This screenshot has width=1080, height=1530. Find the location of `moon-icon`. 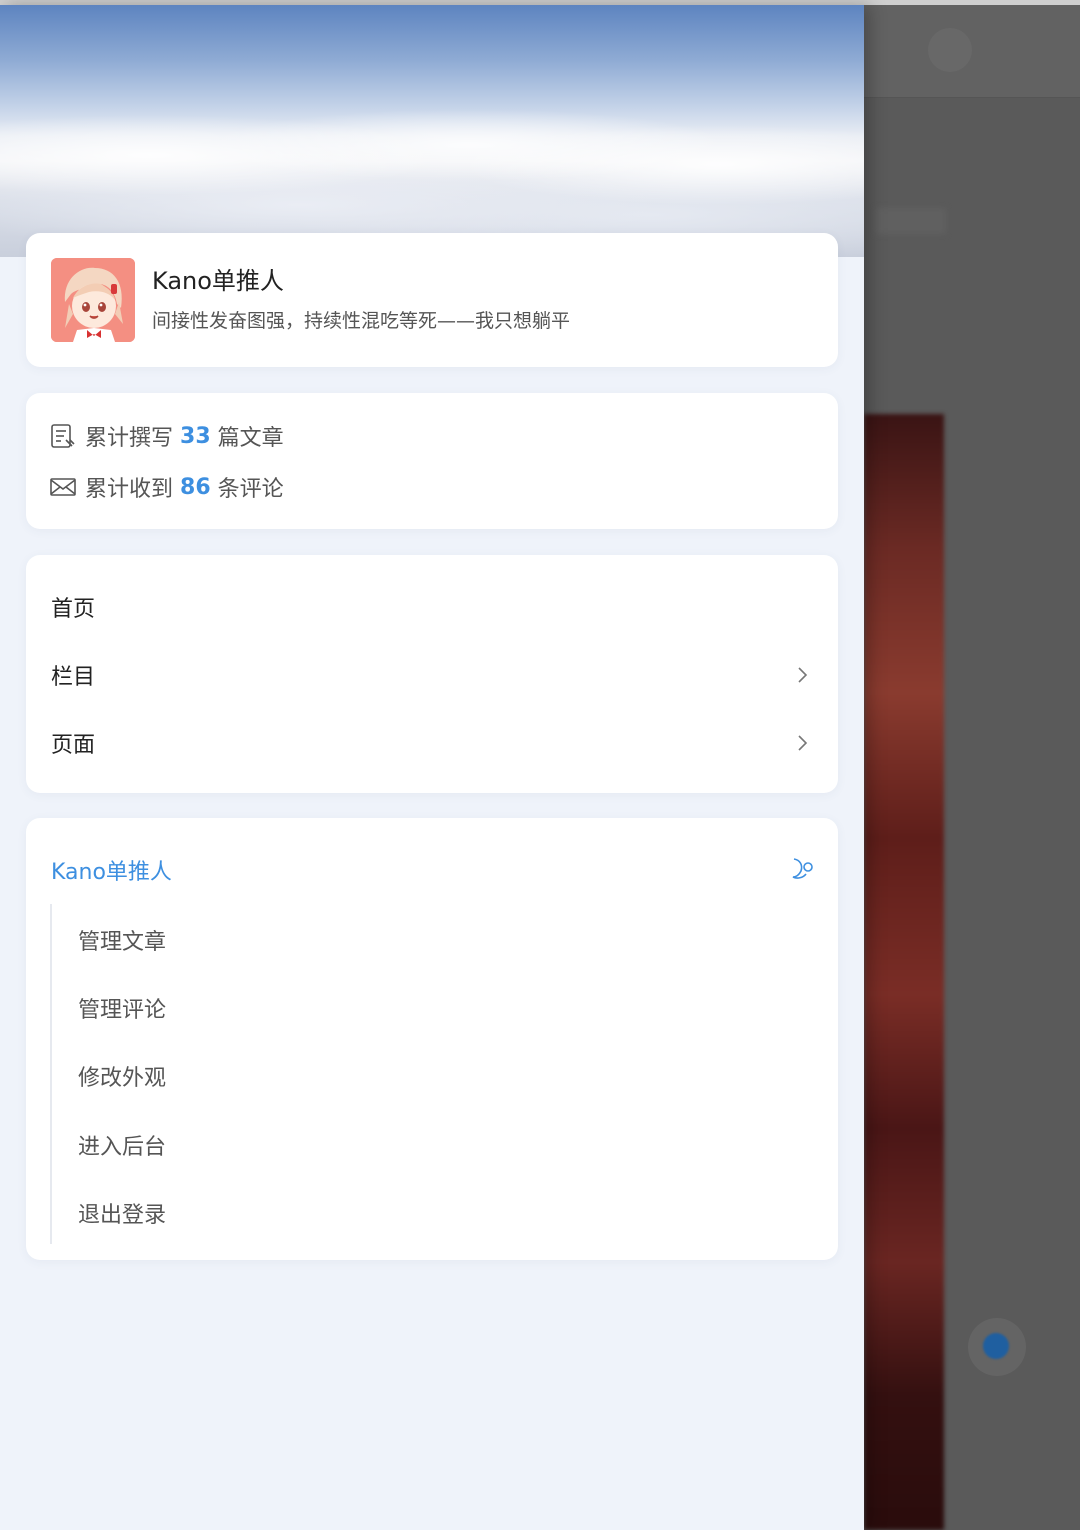

moon-icon is located at coordinates (802, 868).